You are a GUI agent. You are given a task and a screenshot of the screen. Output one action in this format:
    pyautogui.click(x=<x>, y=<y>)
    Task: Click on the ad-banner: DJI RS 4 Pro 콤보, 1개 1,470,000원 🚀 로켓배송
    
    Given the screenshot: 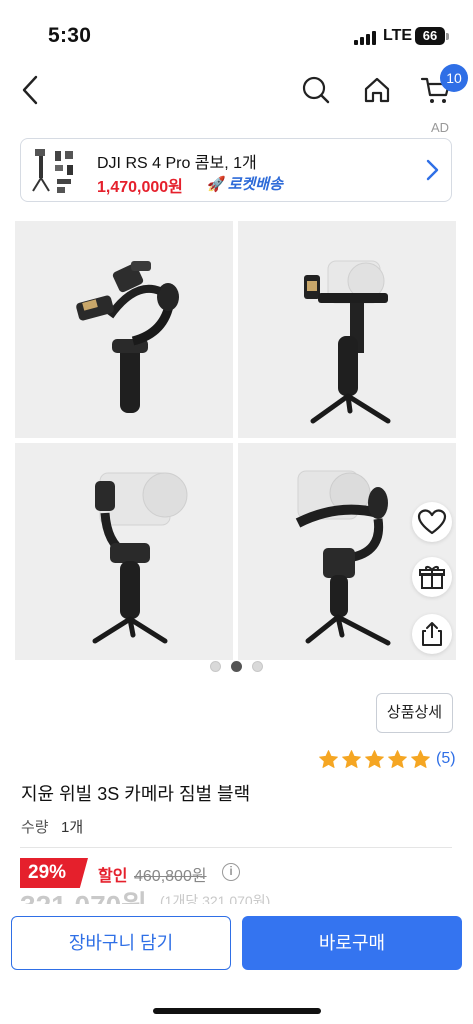 What is the action you would take?
    pyautogui.click(x=236, y=170)
    